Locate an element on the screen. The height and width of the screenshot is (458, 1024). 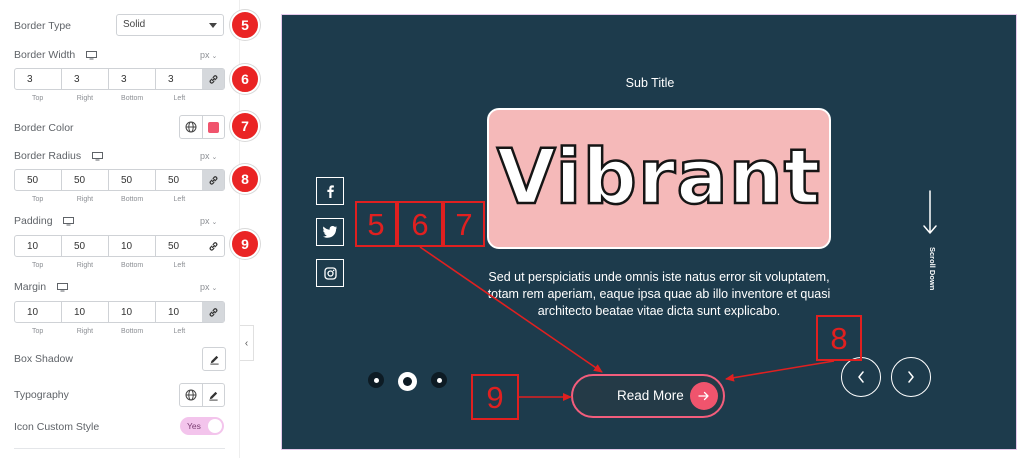
border-width-right: 3 is located at coordinates (85, 79).